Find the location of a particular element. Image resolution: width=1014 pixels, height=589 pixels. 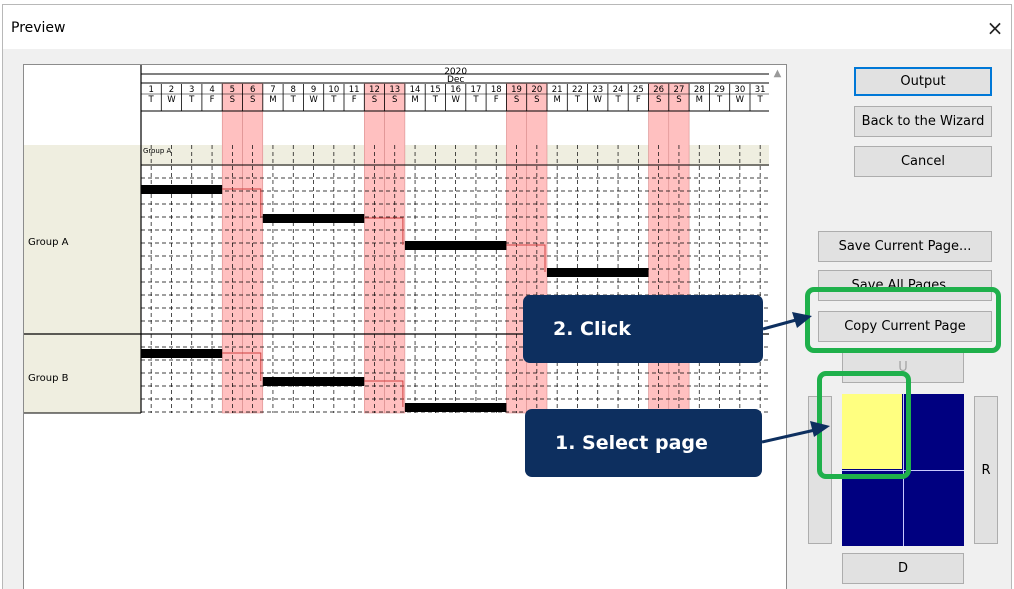

callout-select-page: 1. Select page is located at coordinates (643, 443).